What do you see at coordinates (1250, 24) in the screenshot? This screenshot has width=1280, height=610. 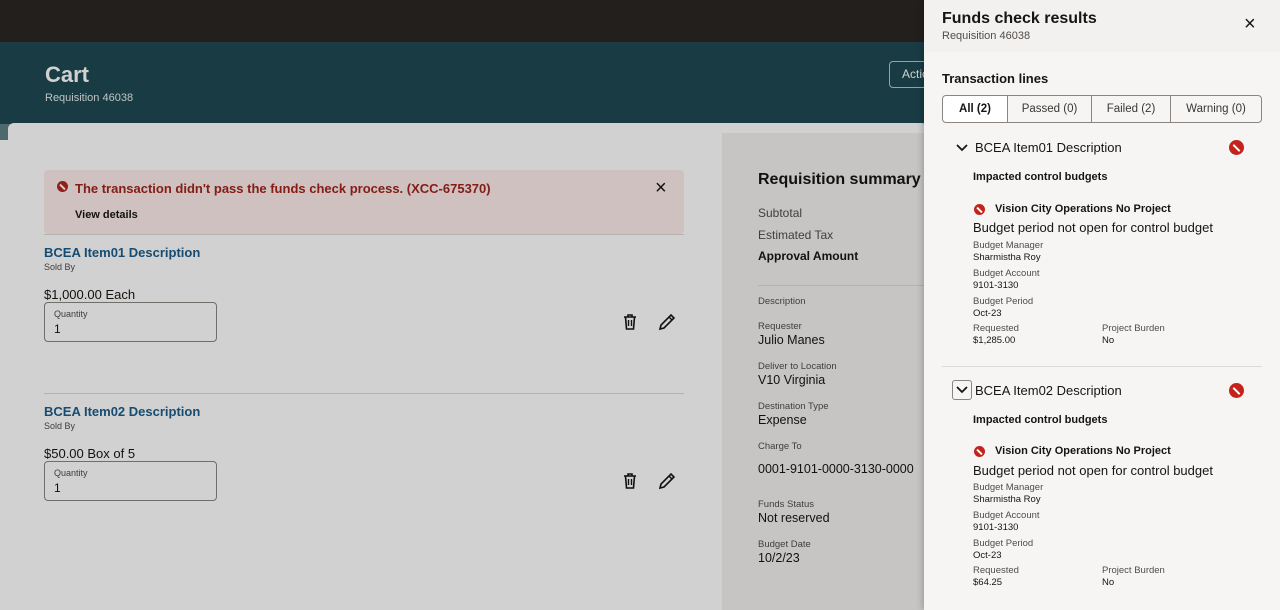 I see `close-icon: ×` at bounding box center [1250, 24].